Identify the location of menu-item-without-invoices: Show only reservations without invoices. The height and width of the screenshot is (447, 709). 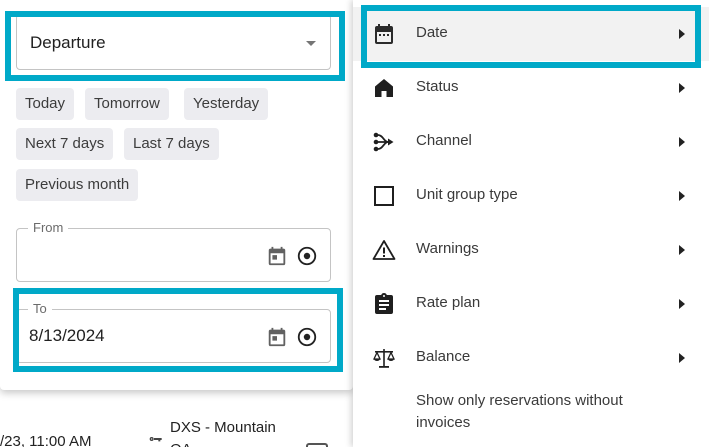
(541, 412).